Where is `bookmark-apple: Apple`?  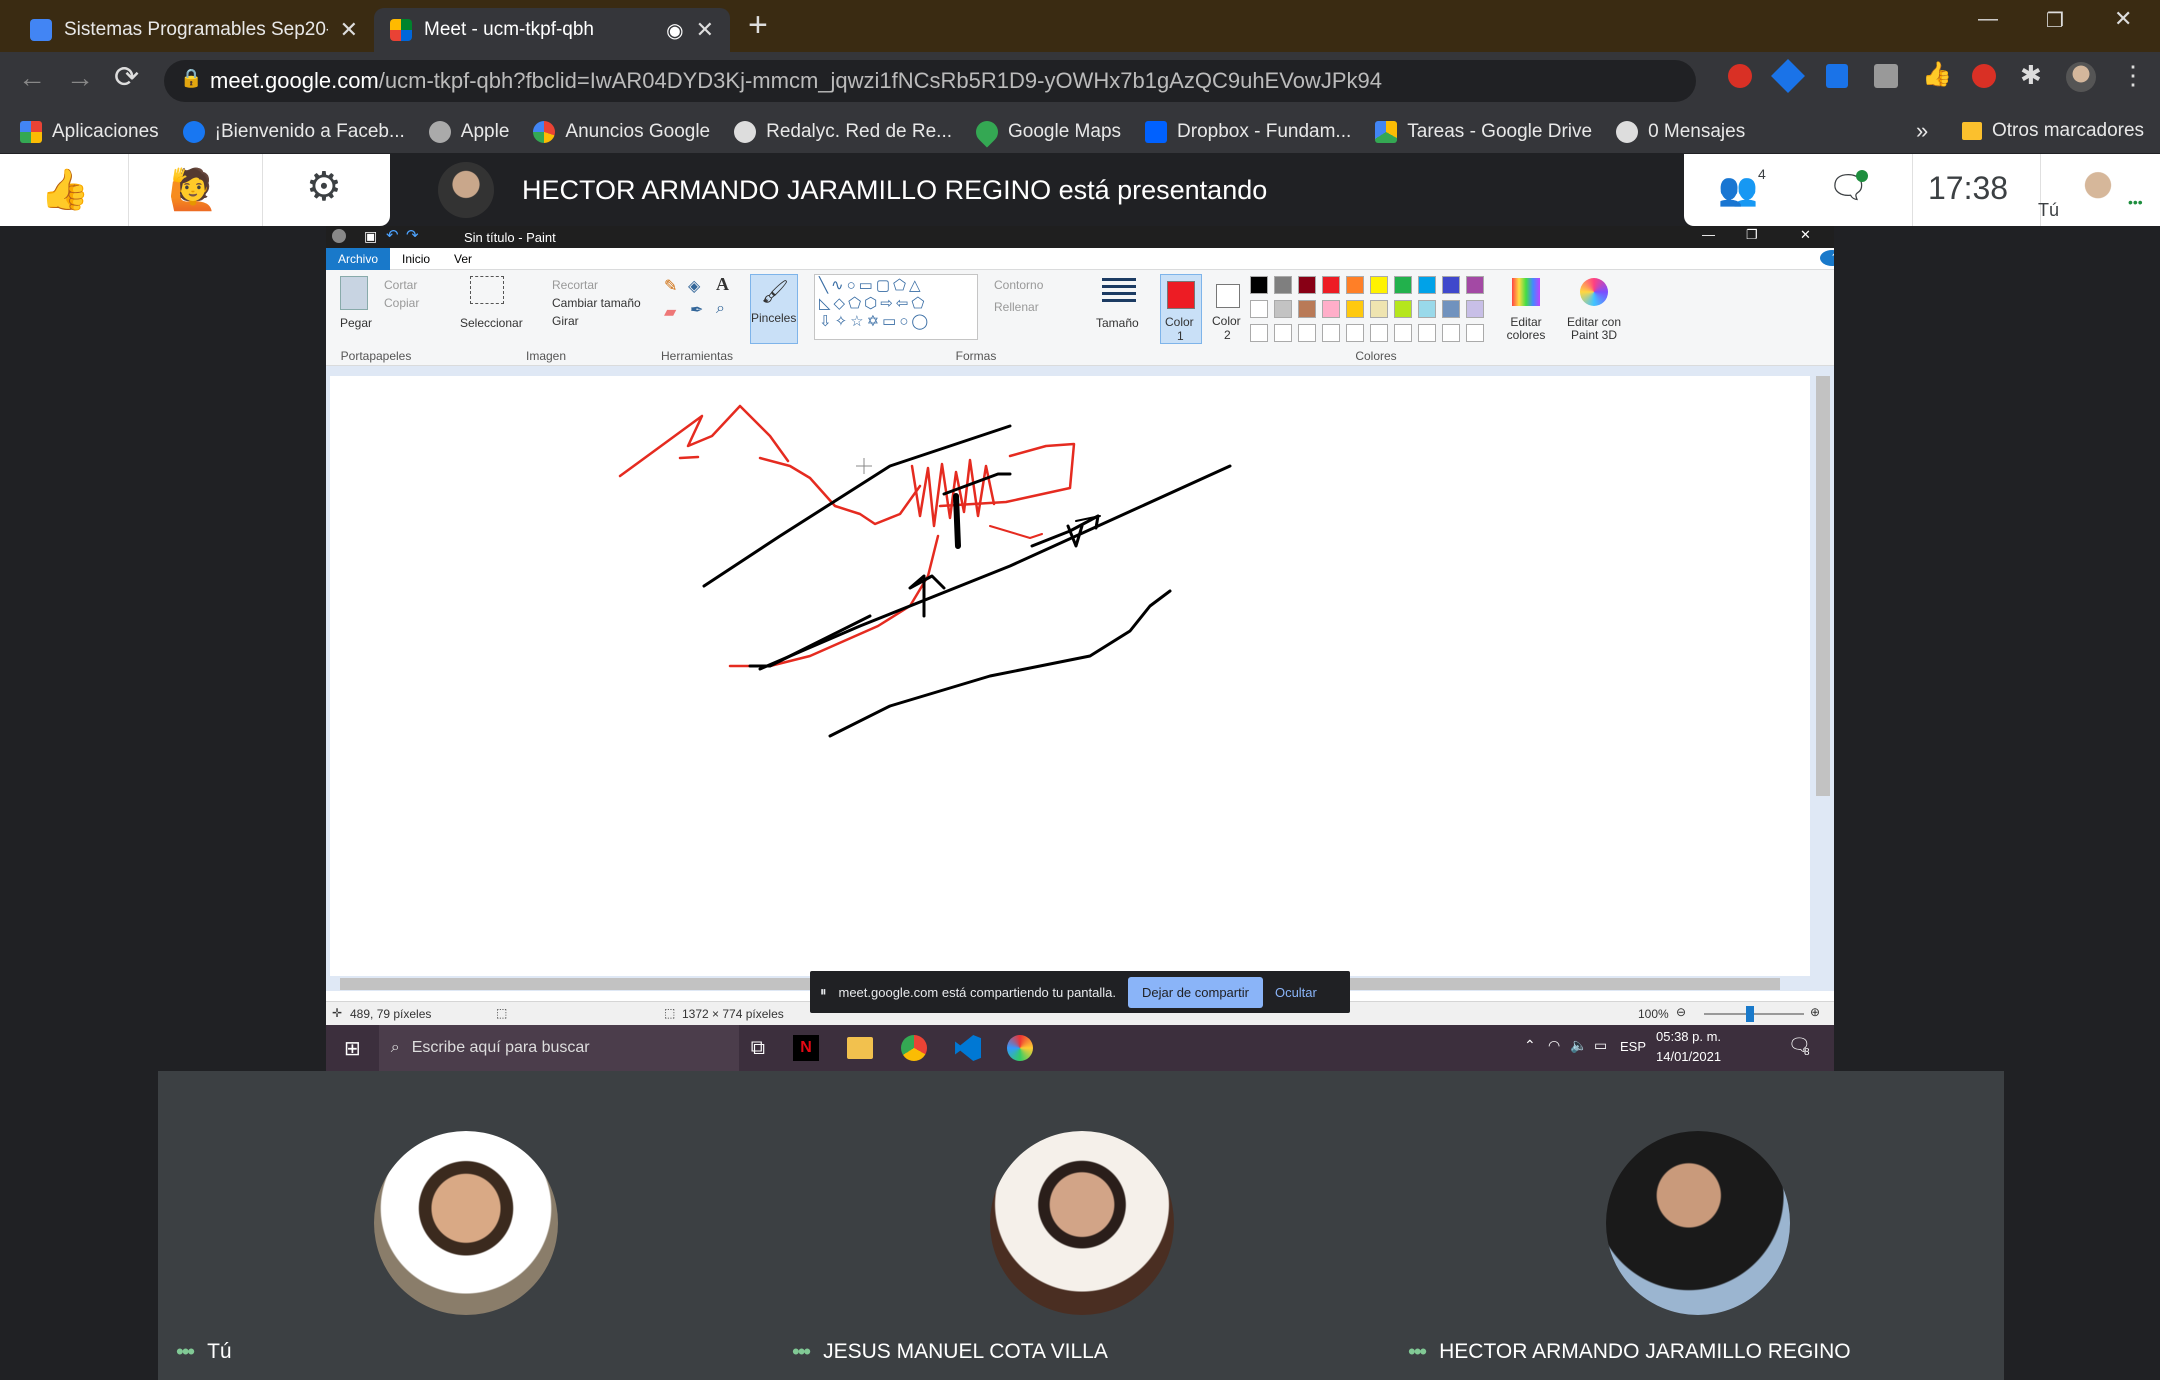 bookmark-apple: Apple is located at coordinates (468, 131).